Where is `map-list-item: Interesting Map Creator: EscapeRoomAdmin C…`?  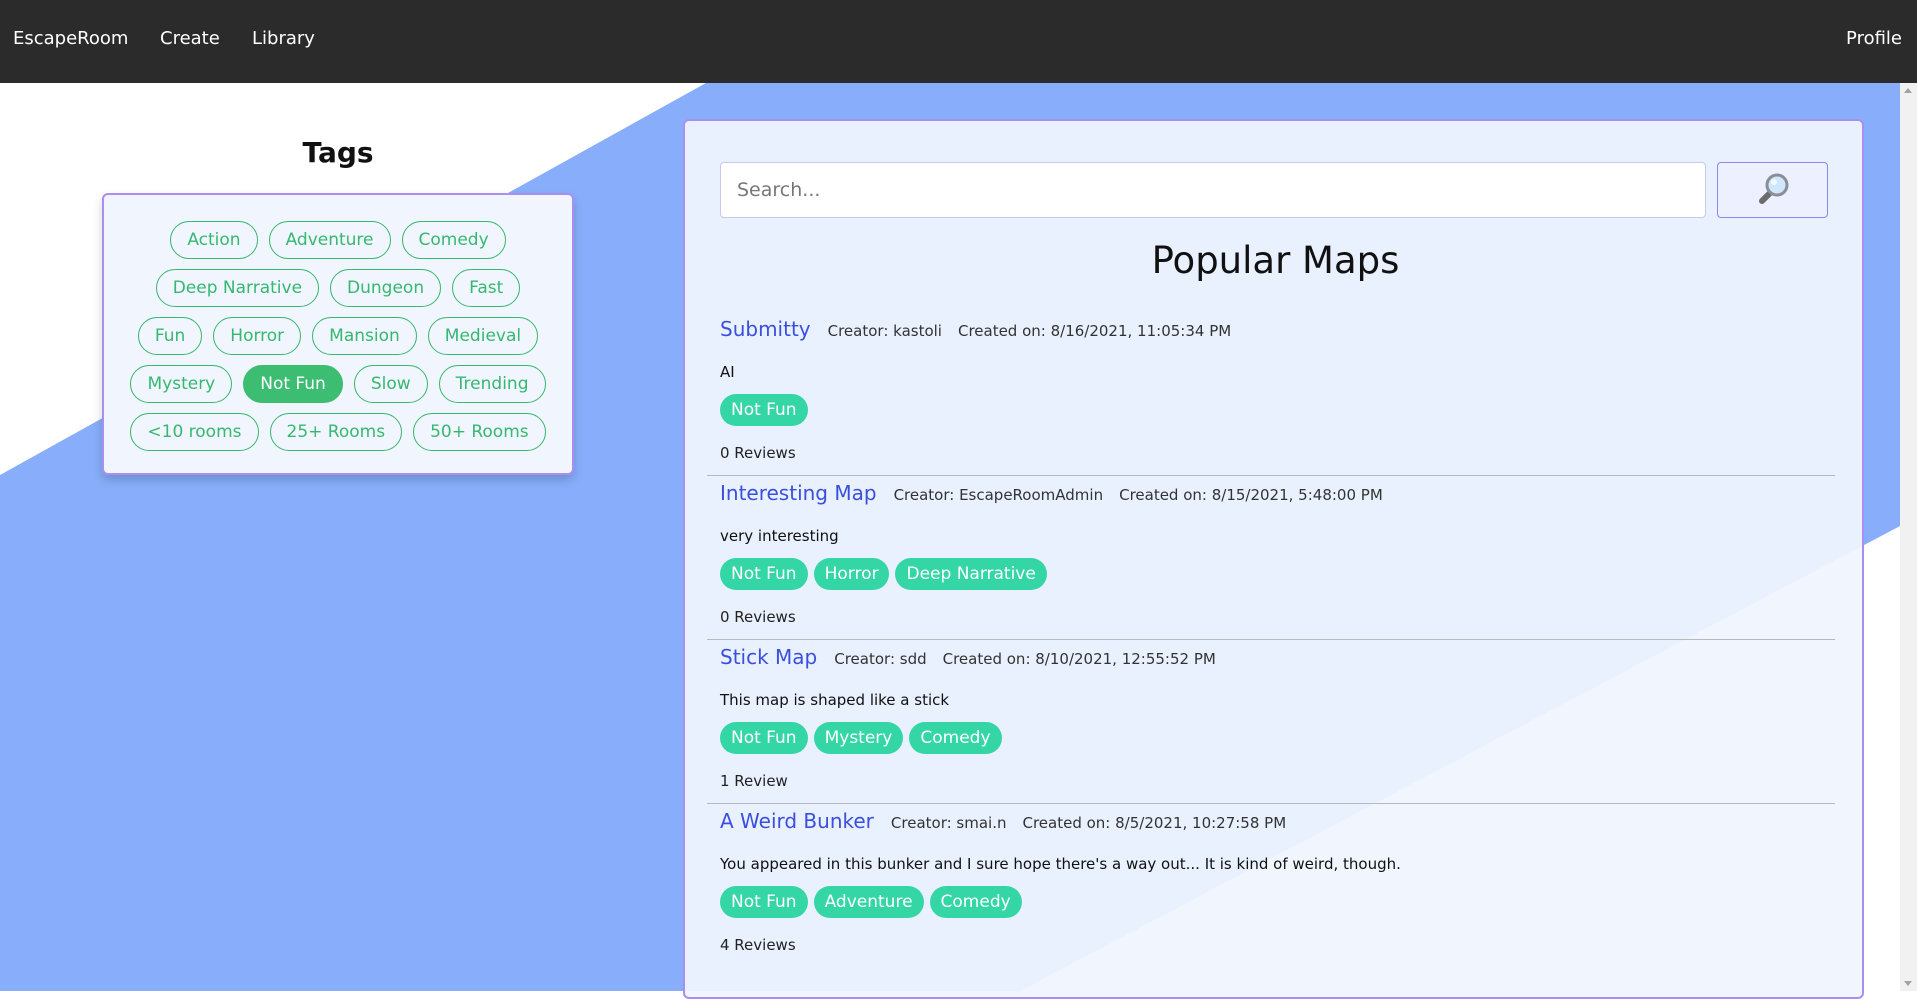 map-list-item: Interesting Map Creator: EscapeRoomAdmin C… is located at coordinates (1273, 559).